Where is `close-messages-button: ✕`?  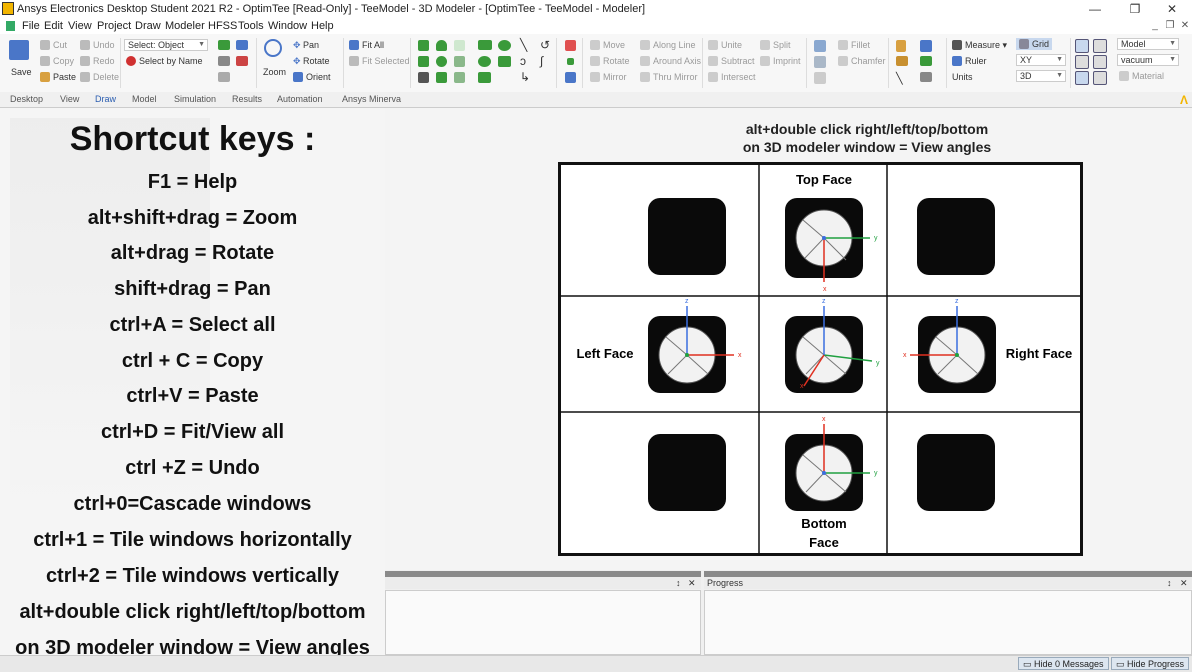
close-messages-button: ✕ is located at coordinates (692, 583).